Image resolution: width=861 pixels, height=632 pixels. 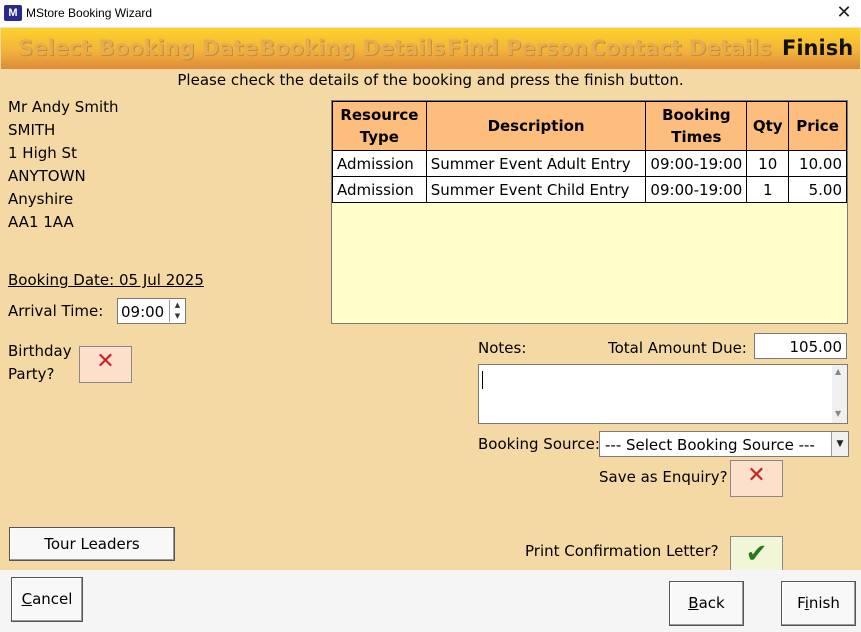 I want to click on column-header-qty: Qty, so click(x=768, y=126).